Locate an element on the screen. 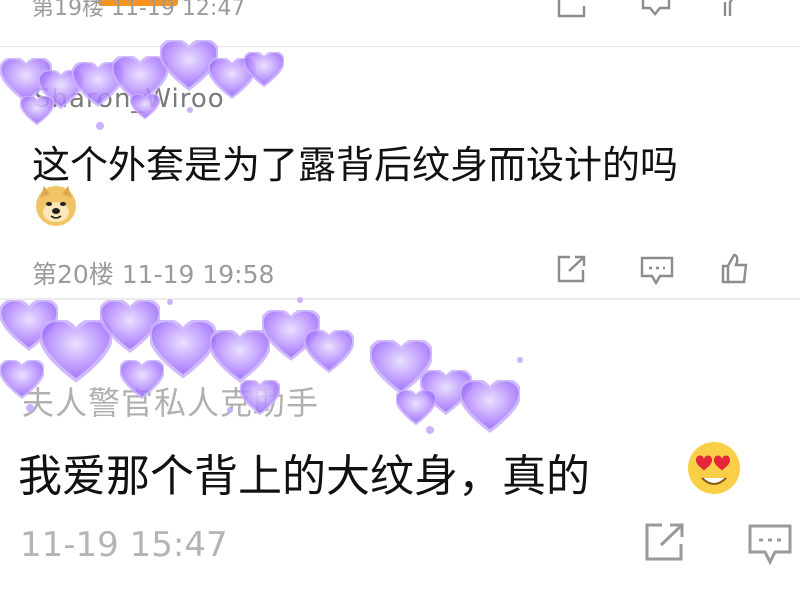 The image size is (800, 600). heart-eyes-emoji is located at coordinates (714, 470).